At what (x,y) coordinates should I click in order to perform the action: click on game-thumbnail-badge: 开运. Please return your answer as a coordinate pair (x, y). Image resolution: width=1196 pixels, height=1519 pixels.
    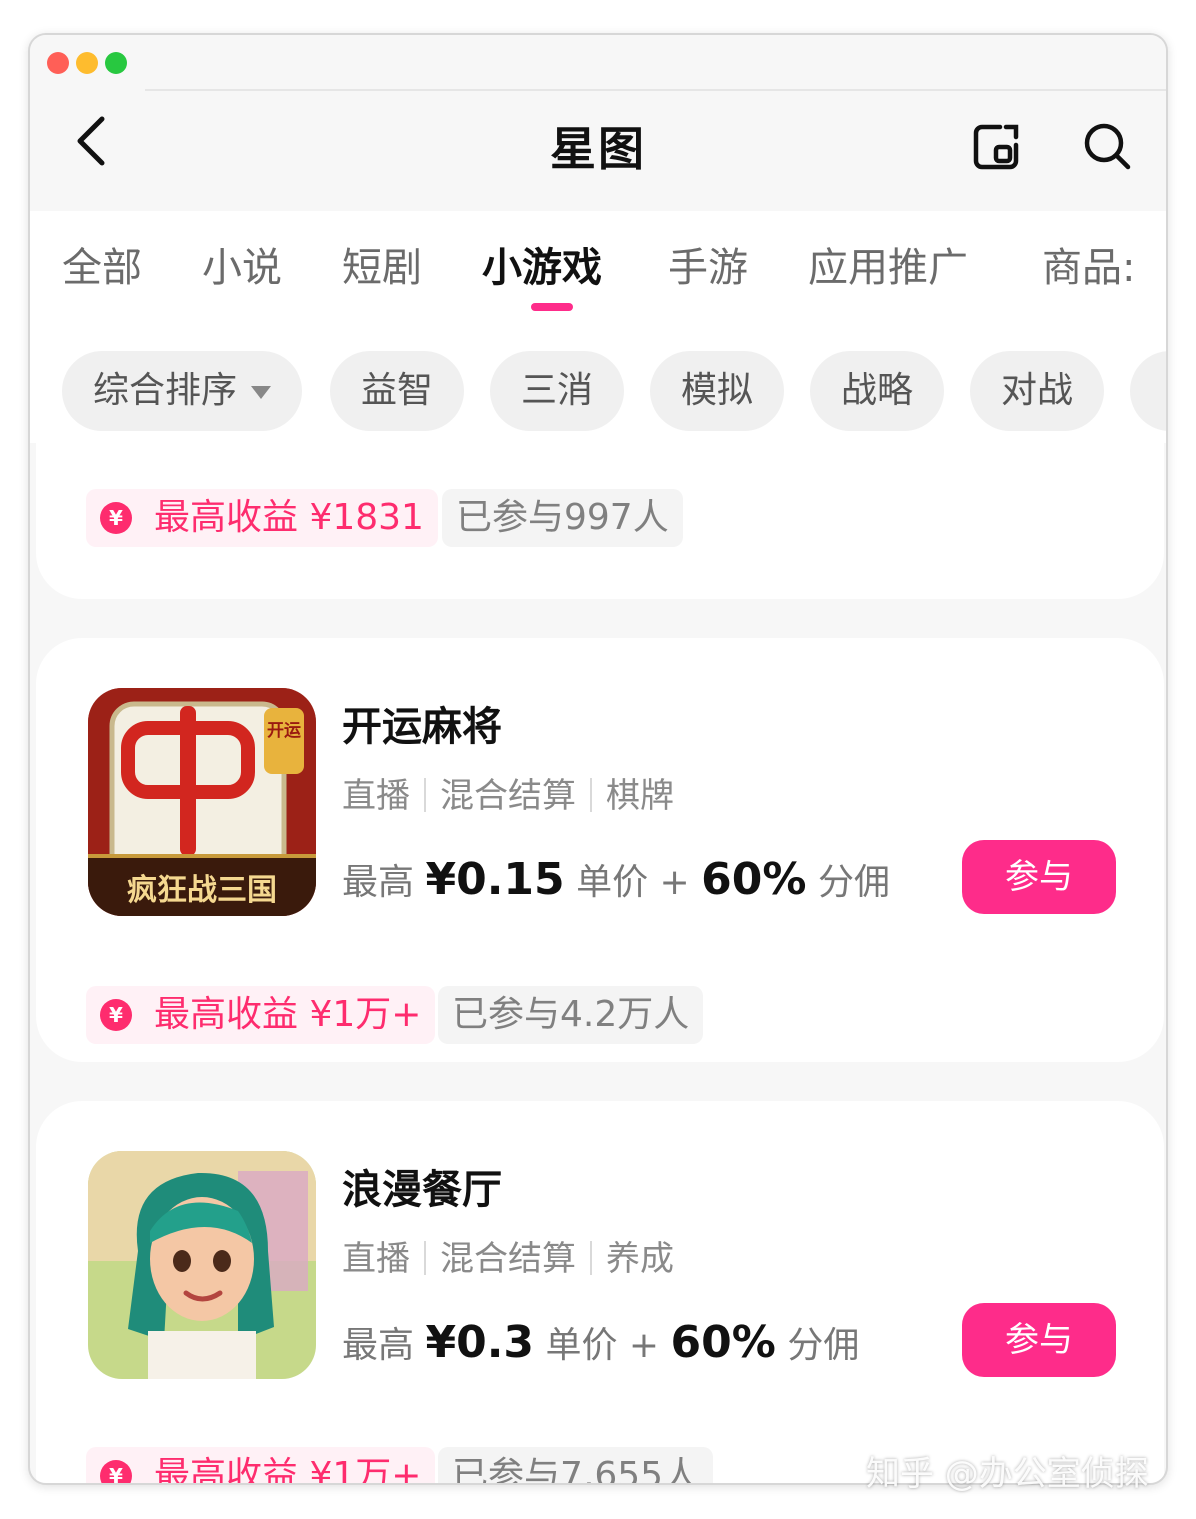
    Looking at the image, I should click on (284, 731).